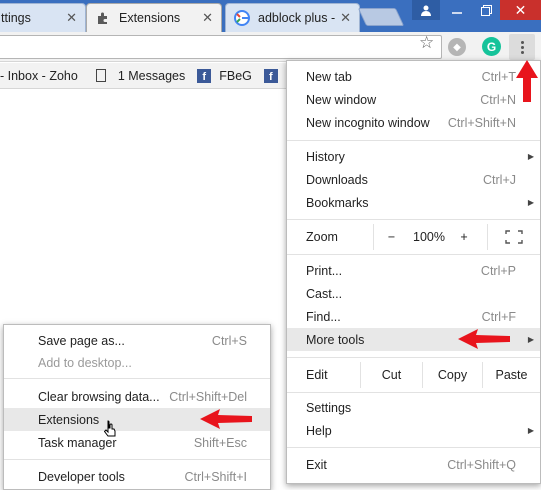 The width and height of the screenshot is (541, 490). I want to click on bookmark-label: 1 Messages, so click(151, 75).